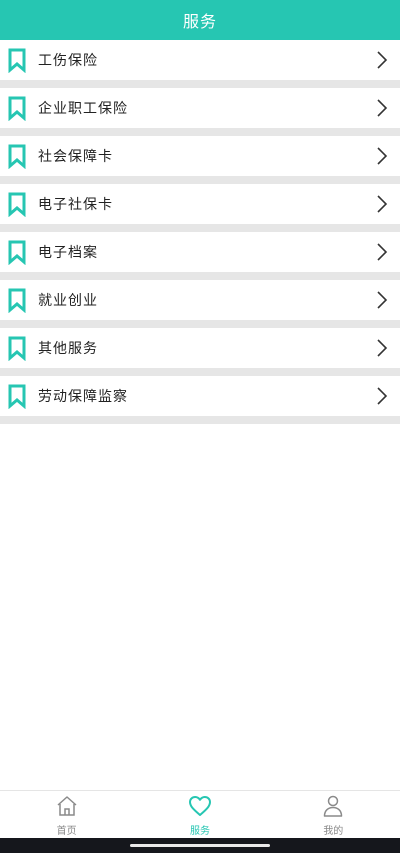 The height and width of the screenshot is (853, 400). I want to click on tab-home-label: 首页, so click(66, 831).